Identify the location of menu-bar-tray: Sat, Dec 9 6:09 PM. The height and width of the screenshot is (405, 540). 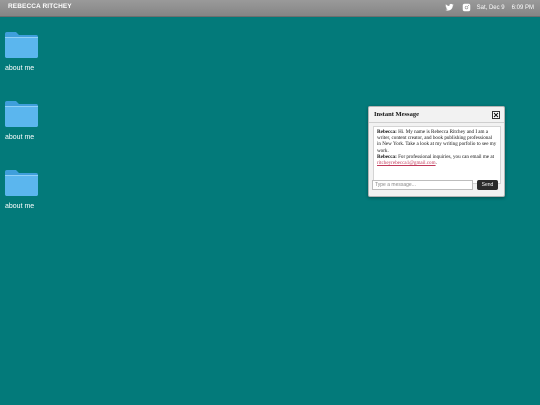
(489, 7).